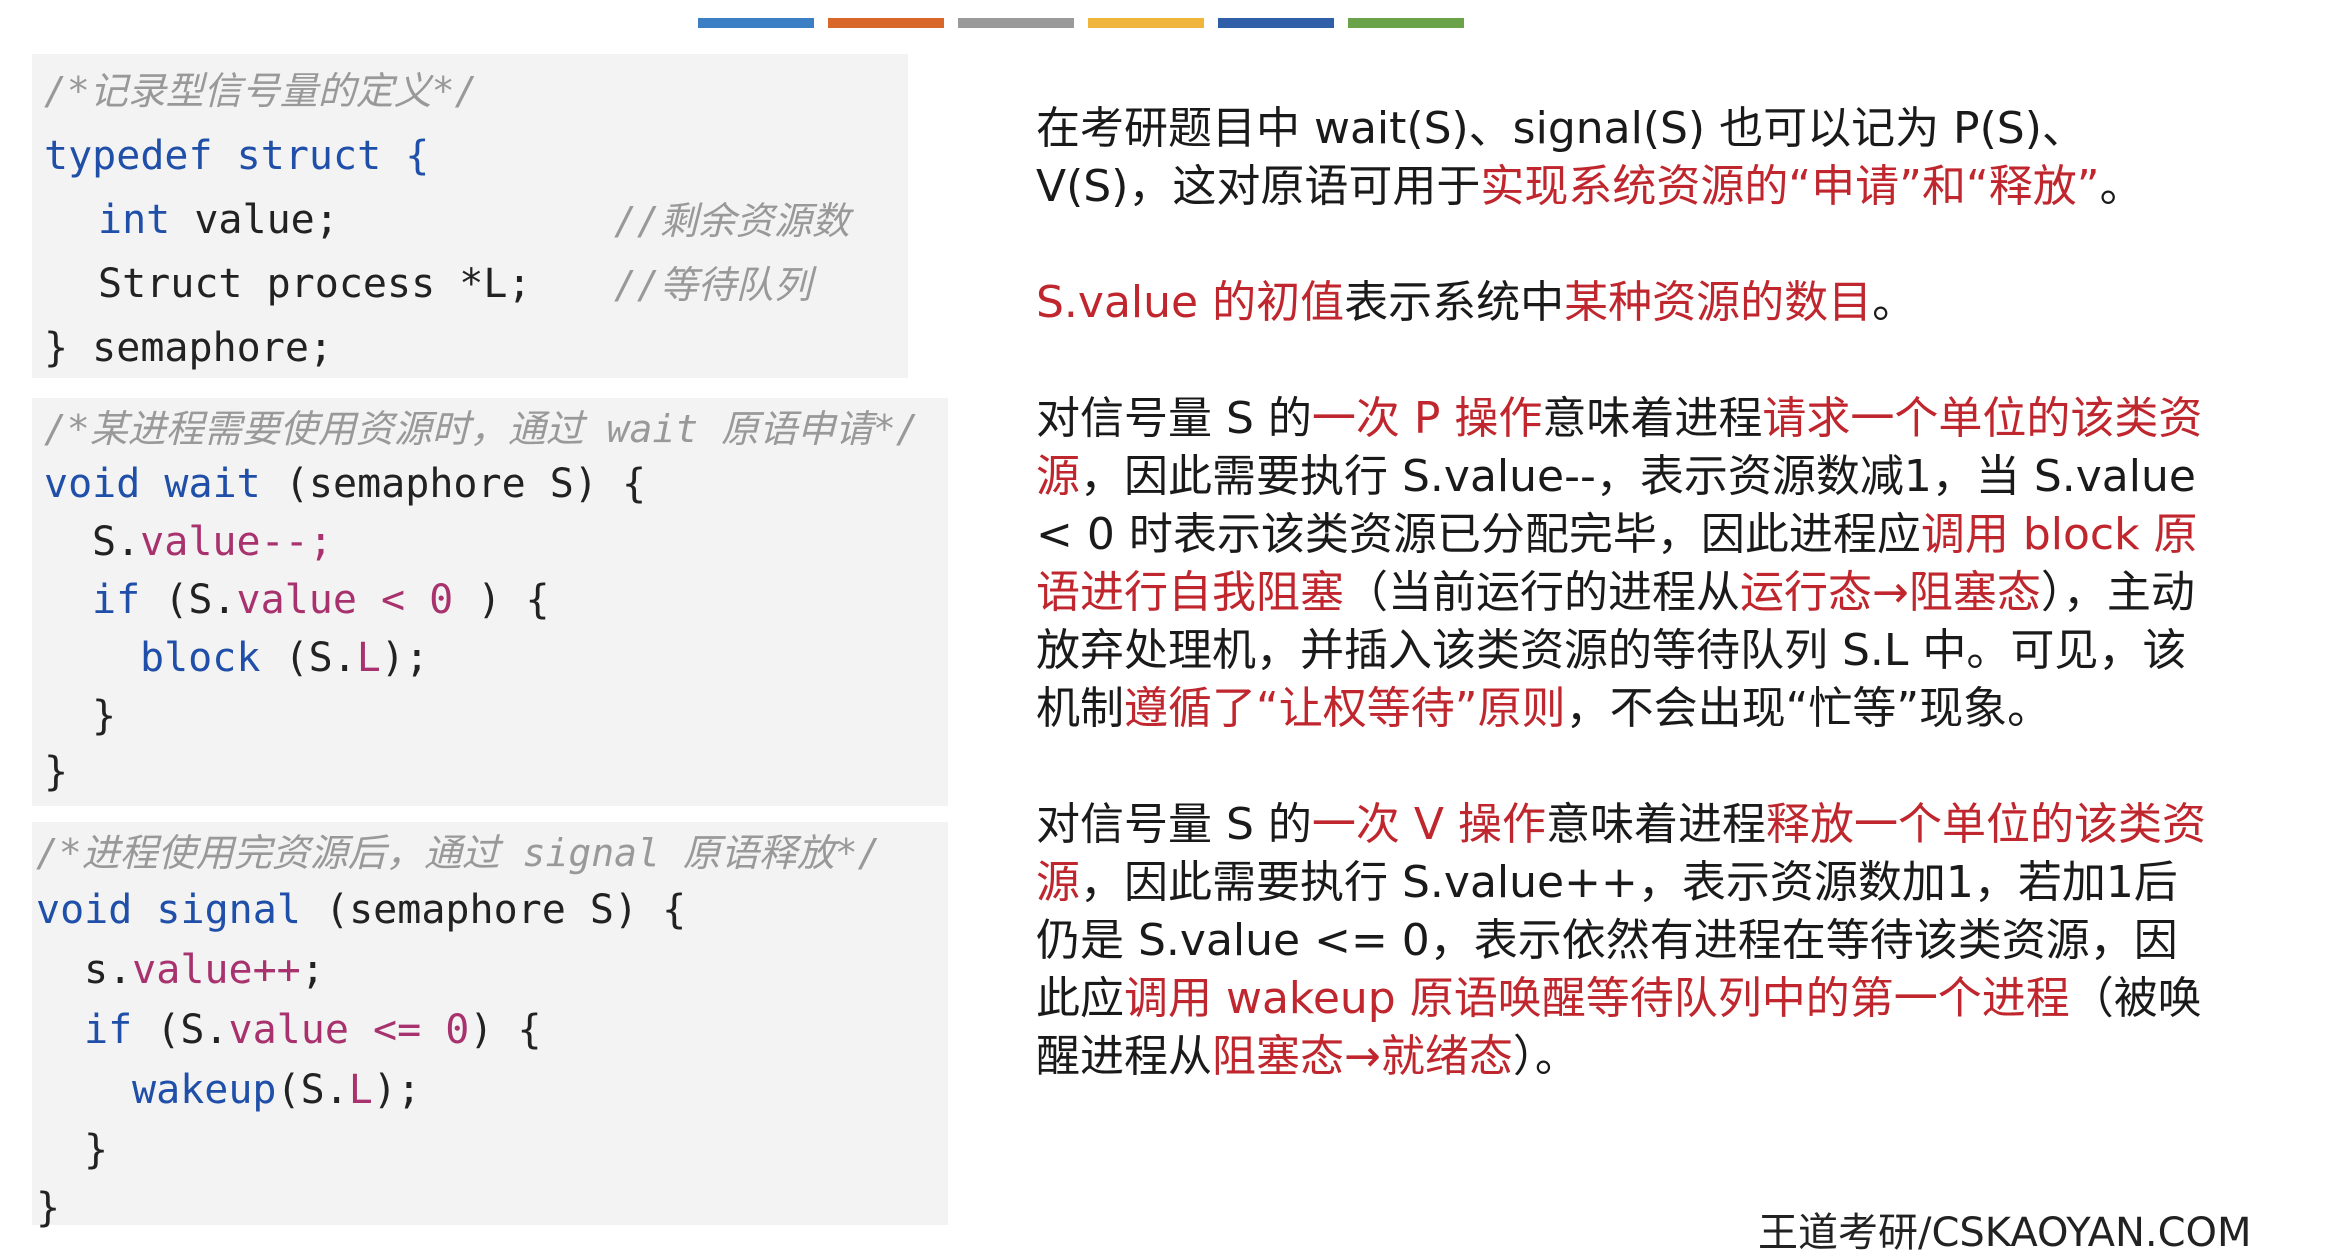 Image resolution: width=2330 pixels, height=1258 pixels. Describe the element at coordinates (1081, 24) in the screenshot. I see `slide-color-bars` at that location.